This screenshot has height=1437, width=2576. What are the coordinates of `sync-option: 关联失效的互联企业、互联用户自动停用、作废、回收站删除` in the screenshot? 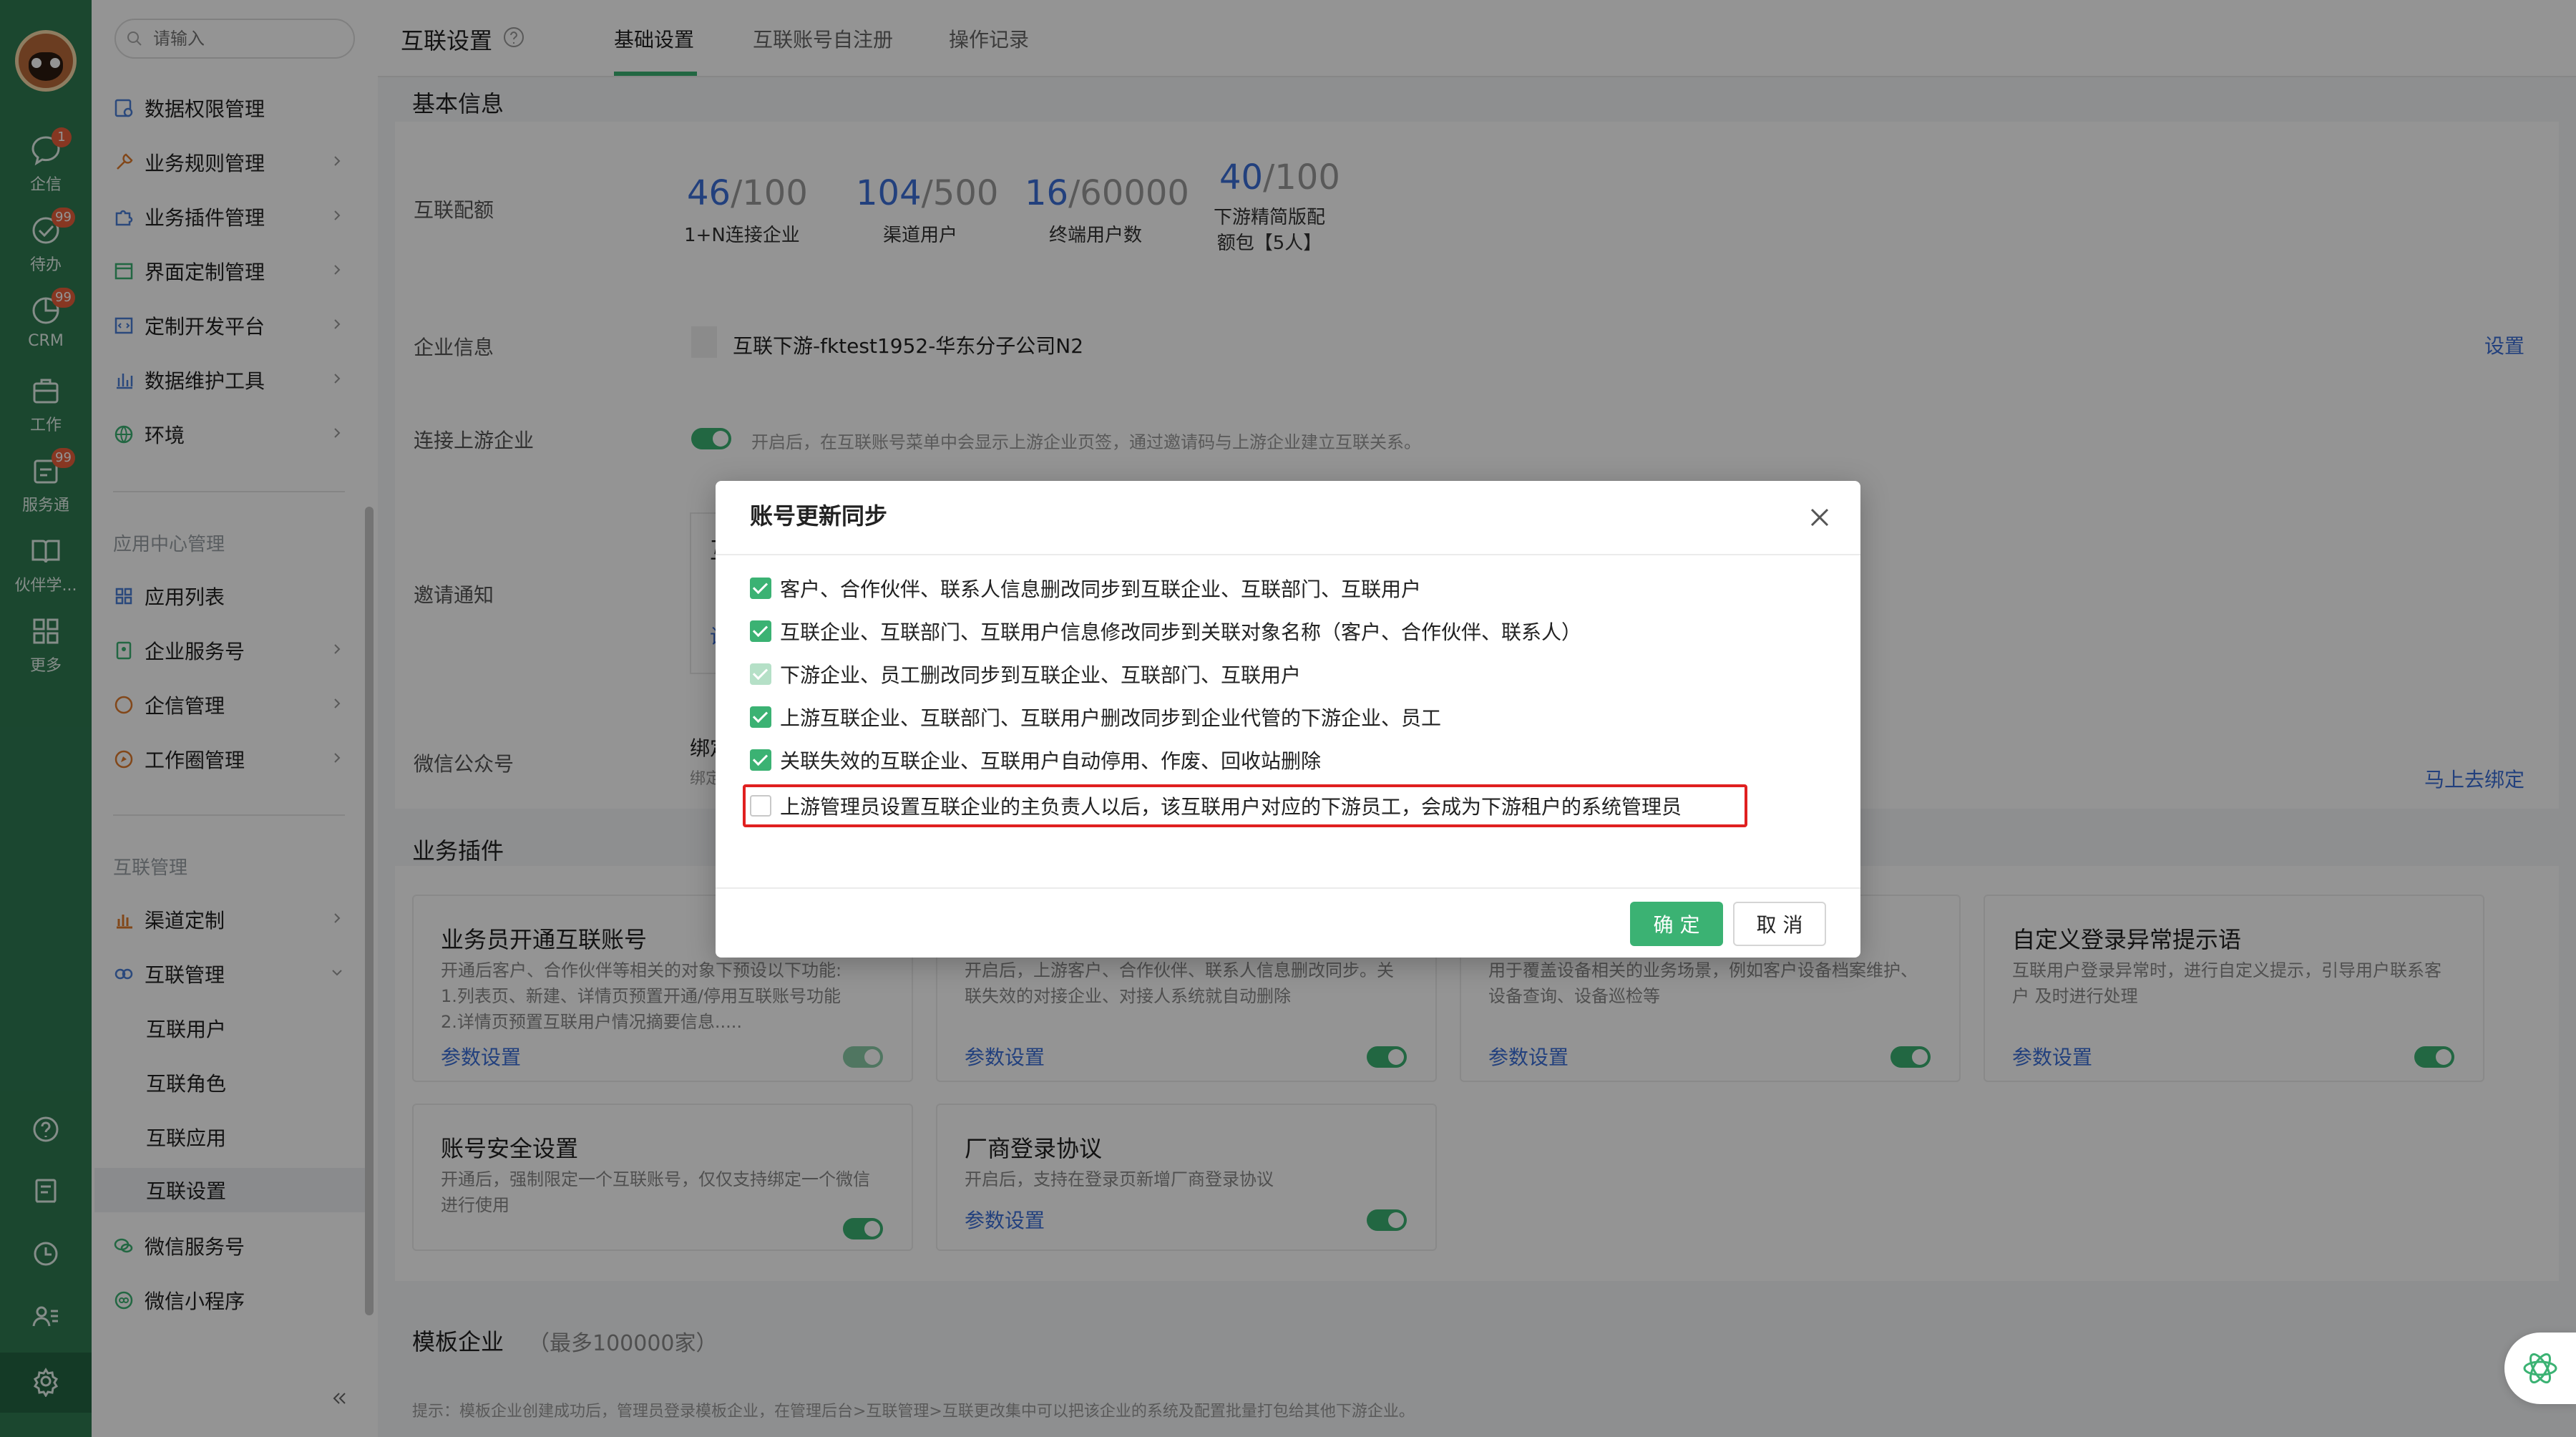 It's located at (1035, 760).